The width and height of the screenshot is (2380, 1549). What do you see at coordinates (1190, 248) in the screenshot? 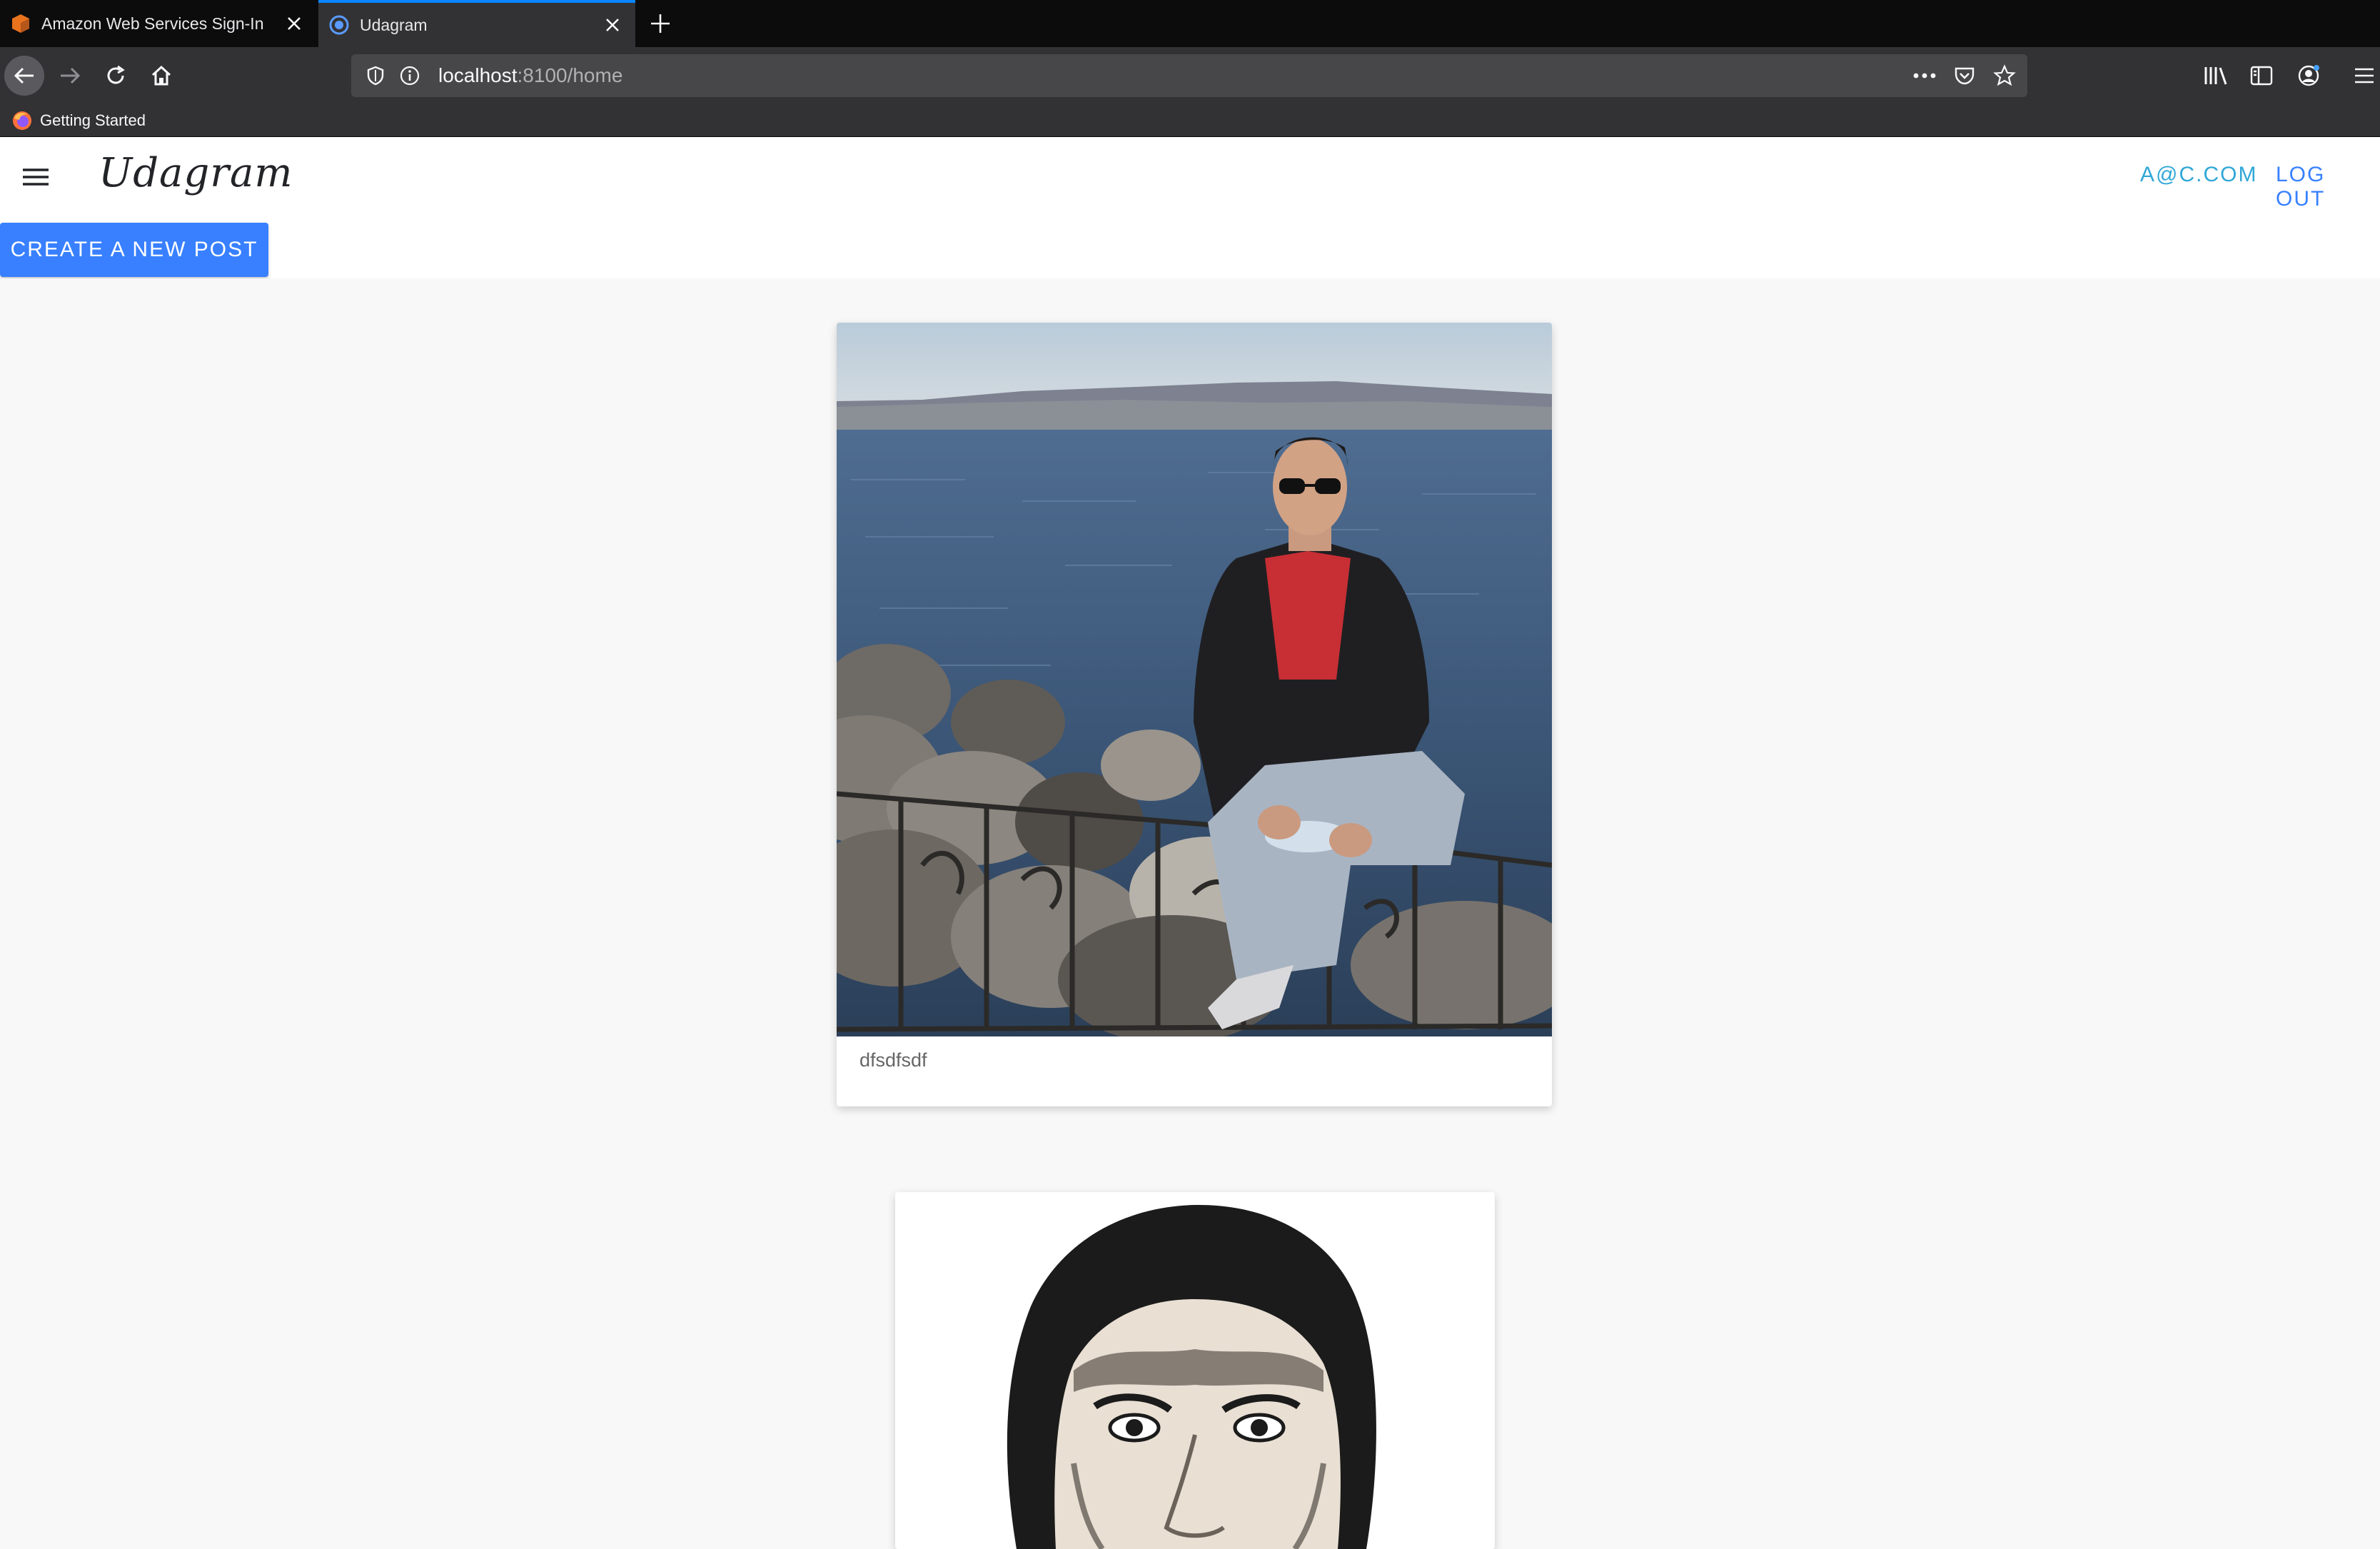
I see `action-toolbar: CREATE A NEW POST` at bounding box center [1190, 248].